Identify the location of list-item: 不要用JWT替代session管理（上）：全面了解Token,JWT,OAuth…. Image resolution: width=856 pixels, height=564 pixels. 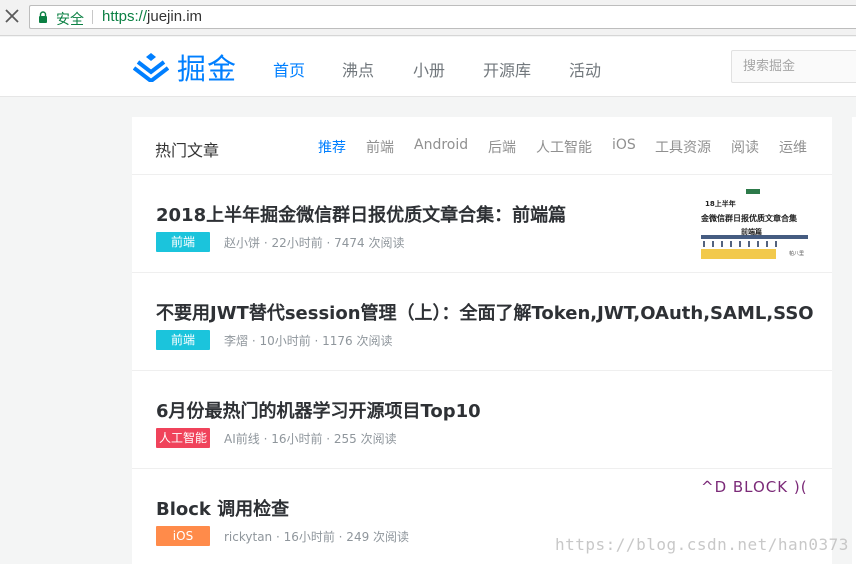
(482, 322).